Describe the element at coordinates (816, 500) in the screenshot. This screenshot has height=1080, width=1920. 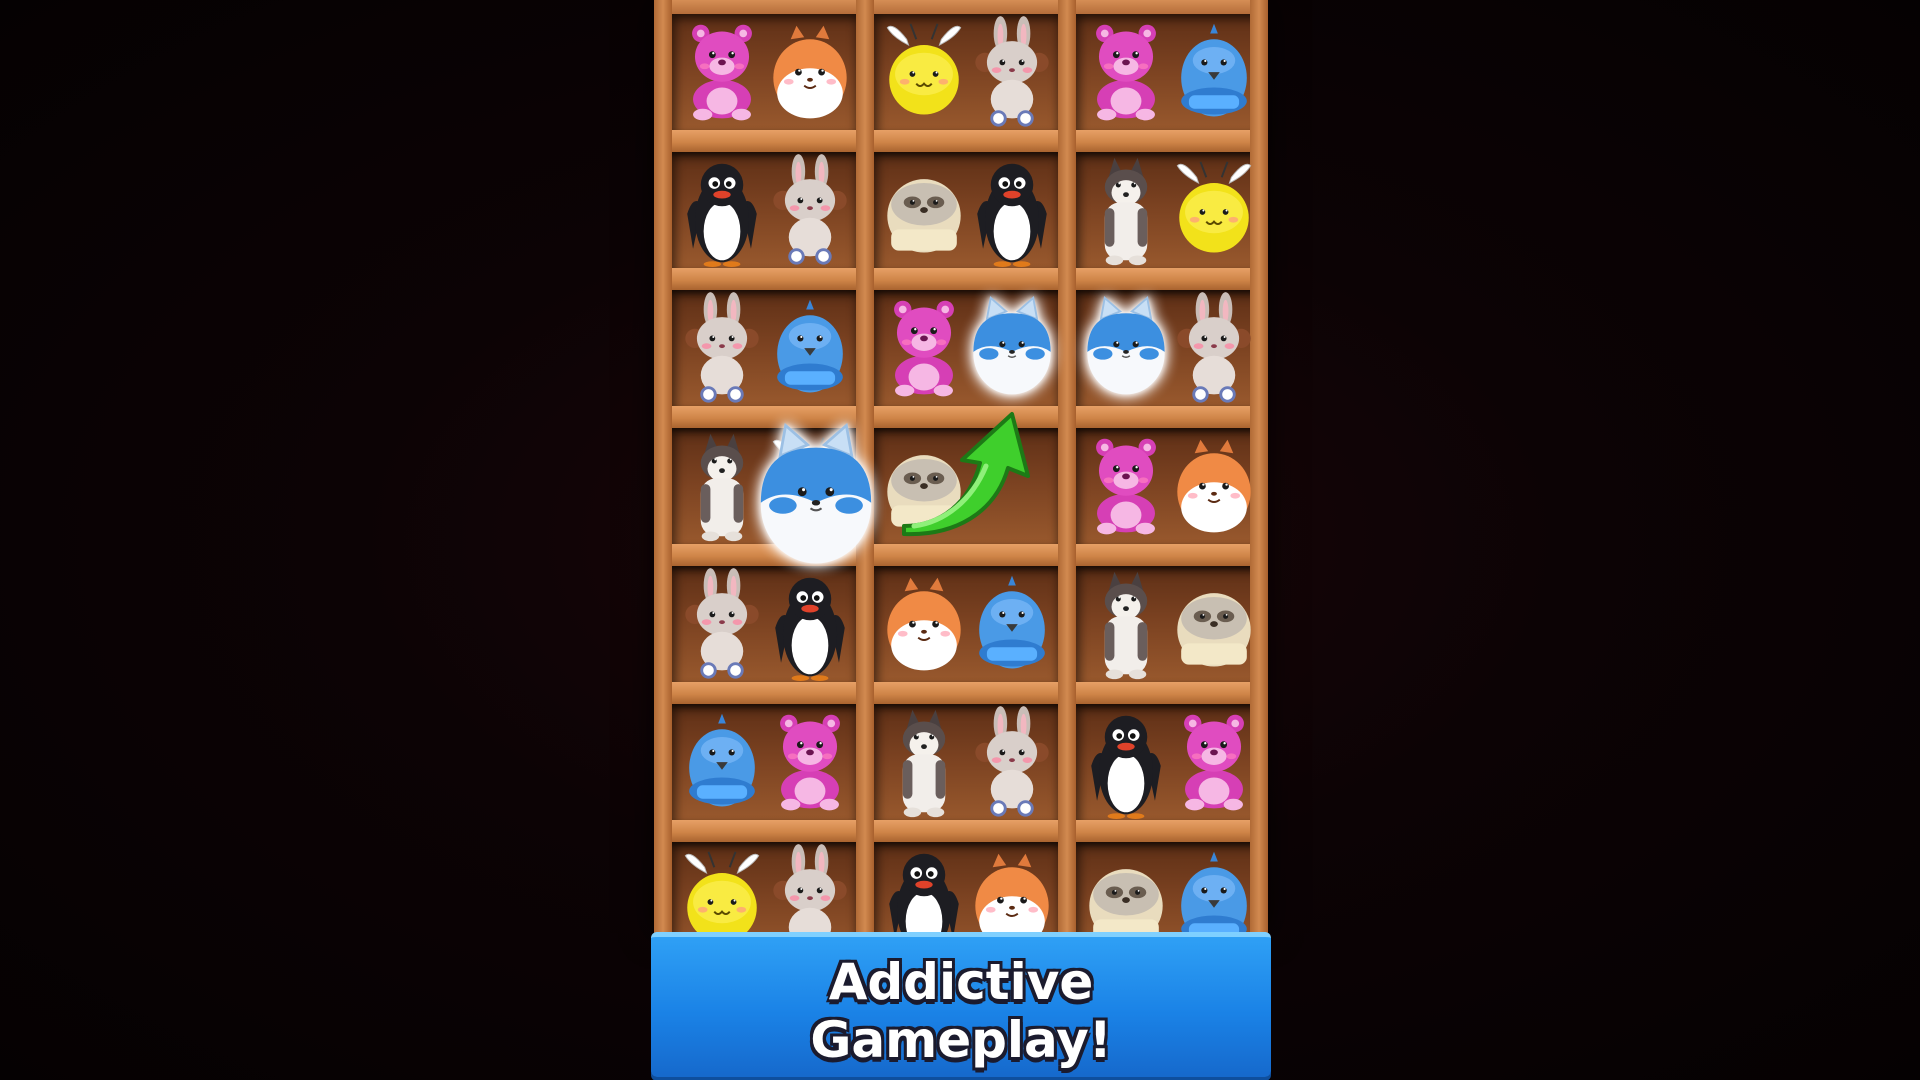
I see `selected-toy-blue-hamster` at that location.